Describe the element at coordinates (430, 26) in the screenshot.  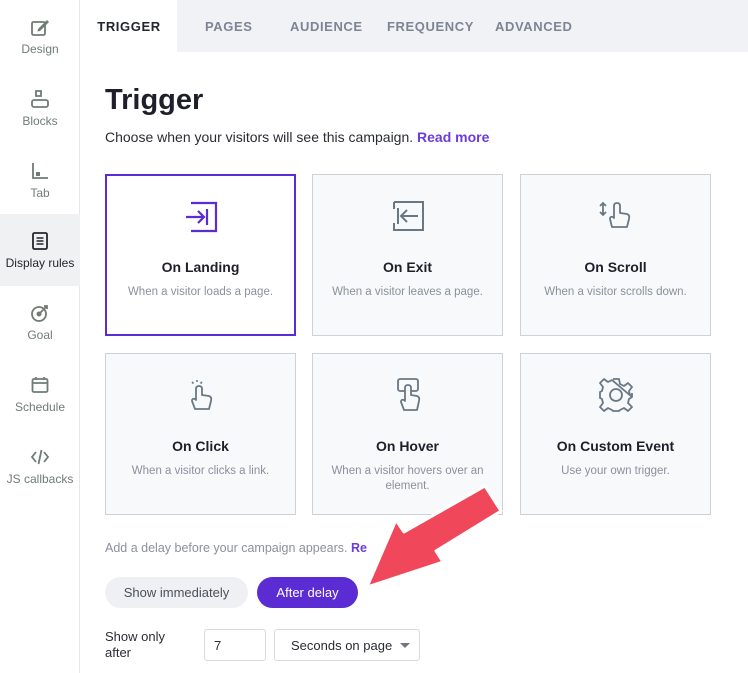
I see `tab-frequency: FREQUENCY` at that location.